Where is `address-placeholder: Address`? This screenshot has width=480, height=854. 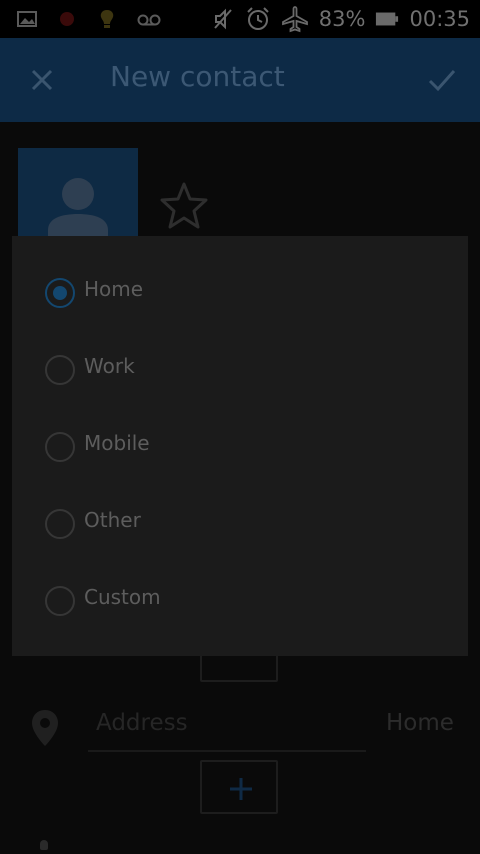 address-placeholder: Address is located at coordinates (142, 723).